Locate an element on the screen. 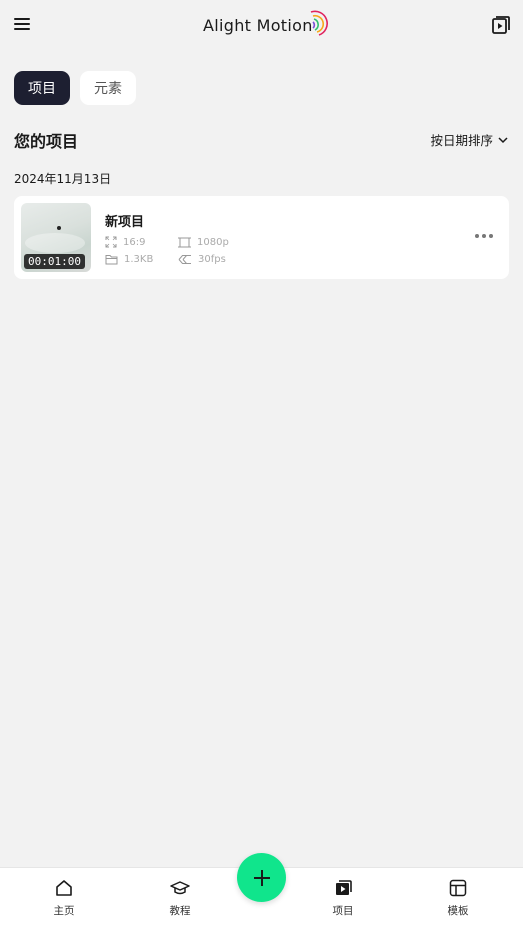 The height and width of the screenshot is (930, 523). nav-item-projects: 项目 is located at coordinates (343, 898).